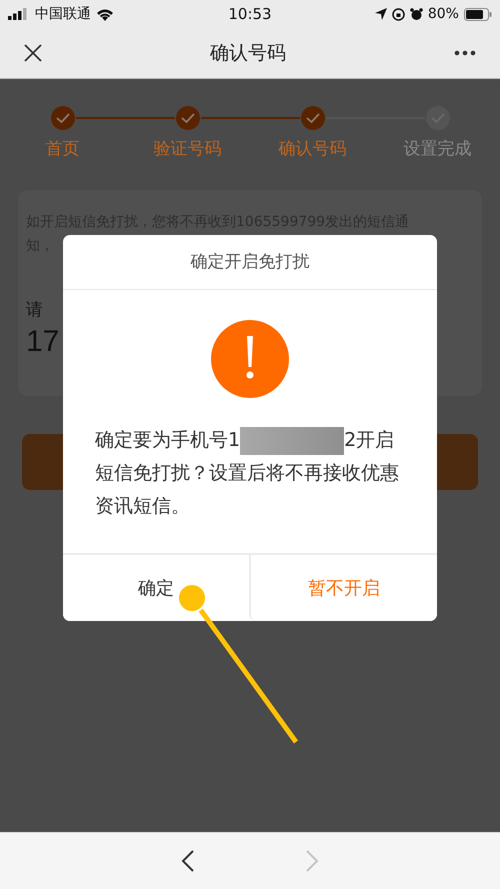 Image resolution: width=500 pixels, height=889 pixels. I want to click on close-icon, so click(33, 53).